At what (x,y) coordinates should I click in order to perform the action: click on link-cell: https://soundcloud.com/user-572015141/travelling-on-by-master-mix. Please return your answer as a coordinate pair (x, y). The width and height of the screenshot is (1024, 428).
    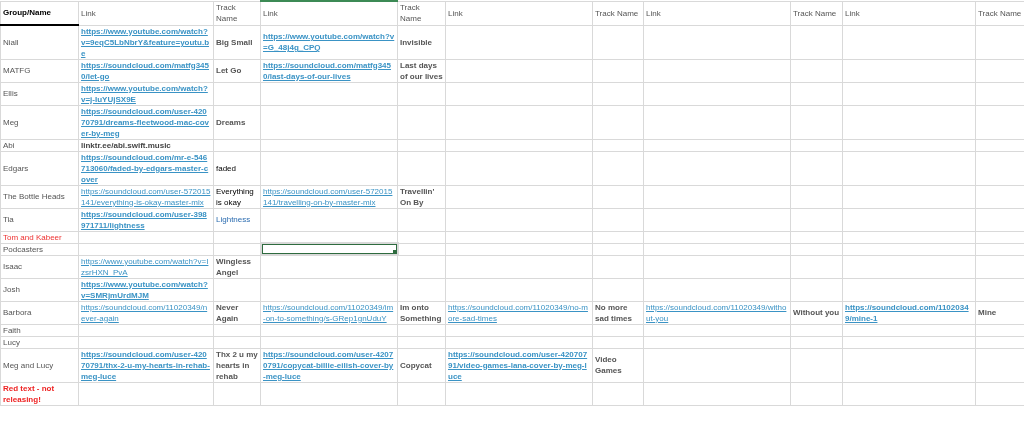
    Looking at the image, I should click on (329, 196).